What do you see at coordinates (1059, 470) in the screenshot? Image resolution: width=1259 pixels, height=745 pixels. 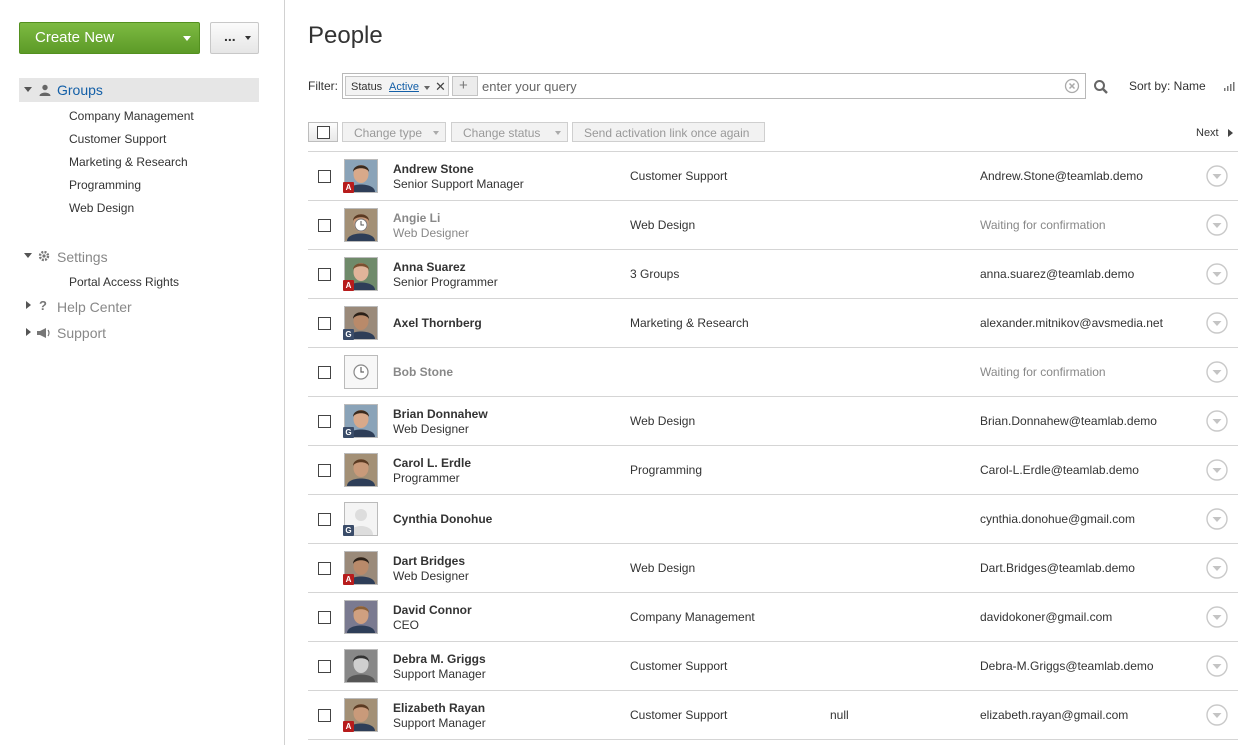 I see `person-email: Carol-L.Erdle@teamlab.demo` at bounding box center [1059, 470].